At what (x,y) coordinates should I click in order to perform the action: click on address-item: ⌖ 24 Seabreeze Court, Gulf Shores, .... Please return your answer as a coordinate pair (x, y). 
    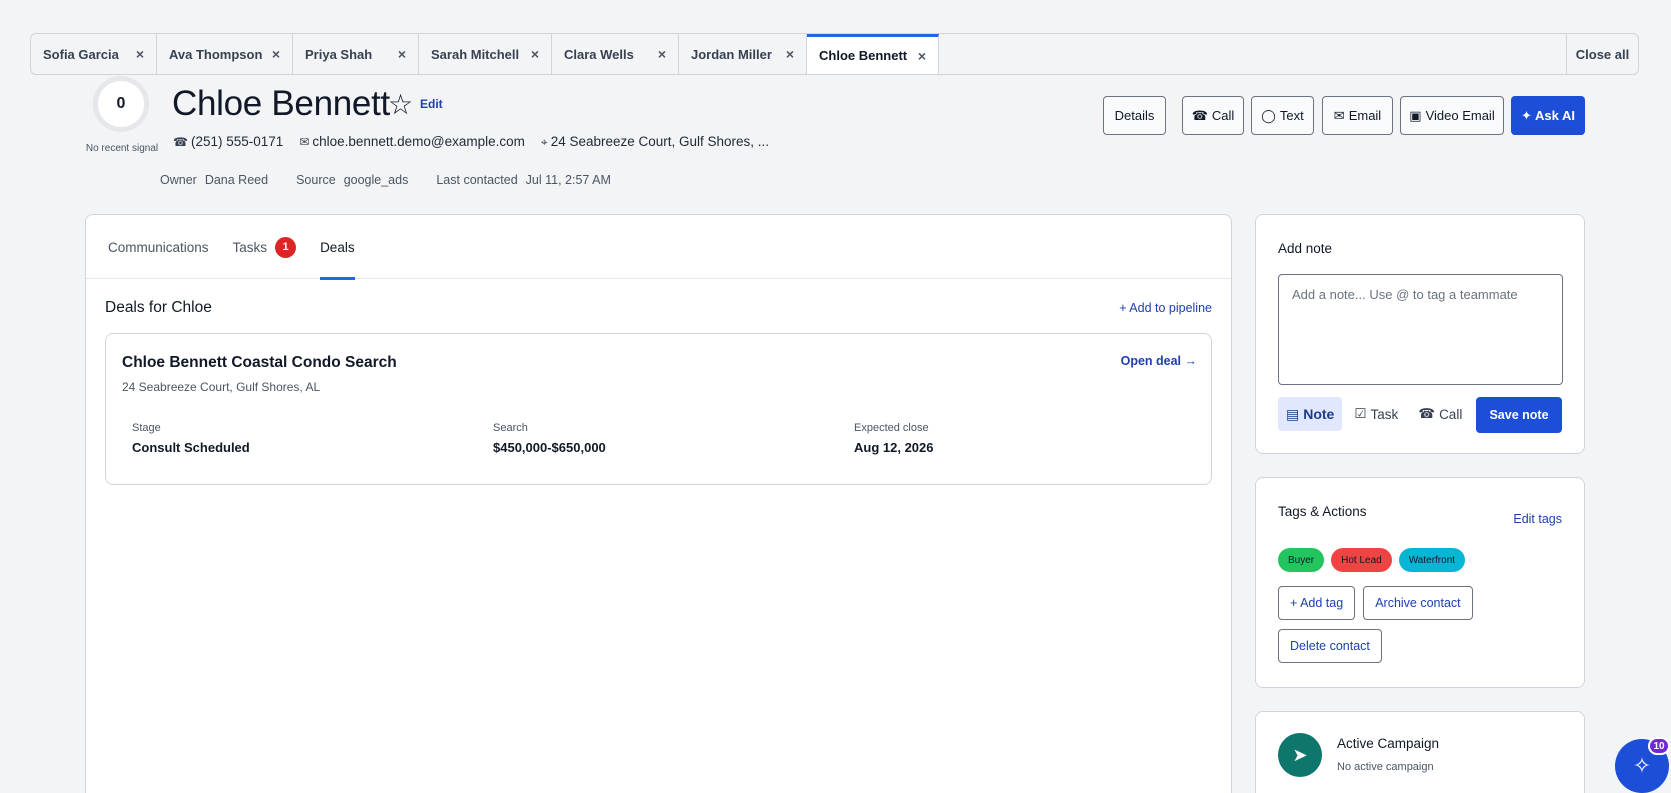
    Looking at the image, I should click on (655, 142).